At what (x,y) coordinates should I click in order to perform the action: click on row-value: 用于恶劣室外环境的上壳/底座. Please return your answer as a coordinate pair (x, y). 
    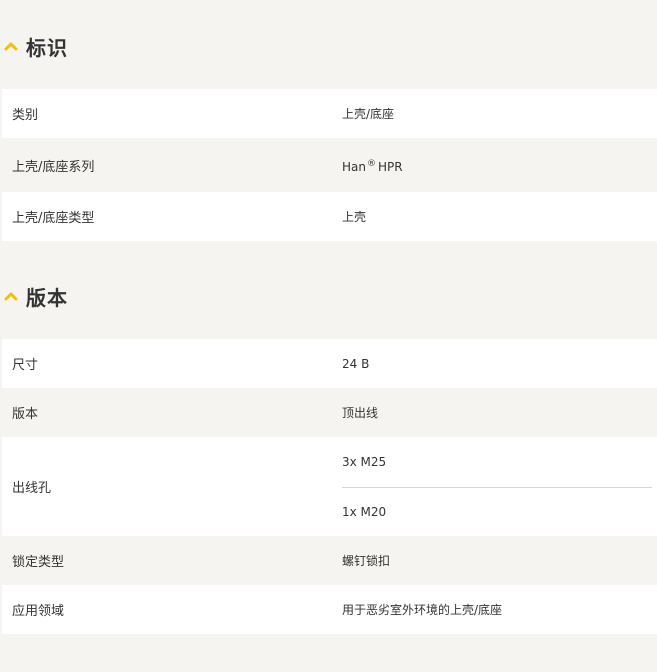
    Looking at the image, I should click on (422, 610).